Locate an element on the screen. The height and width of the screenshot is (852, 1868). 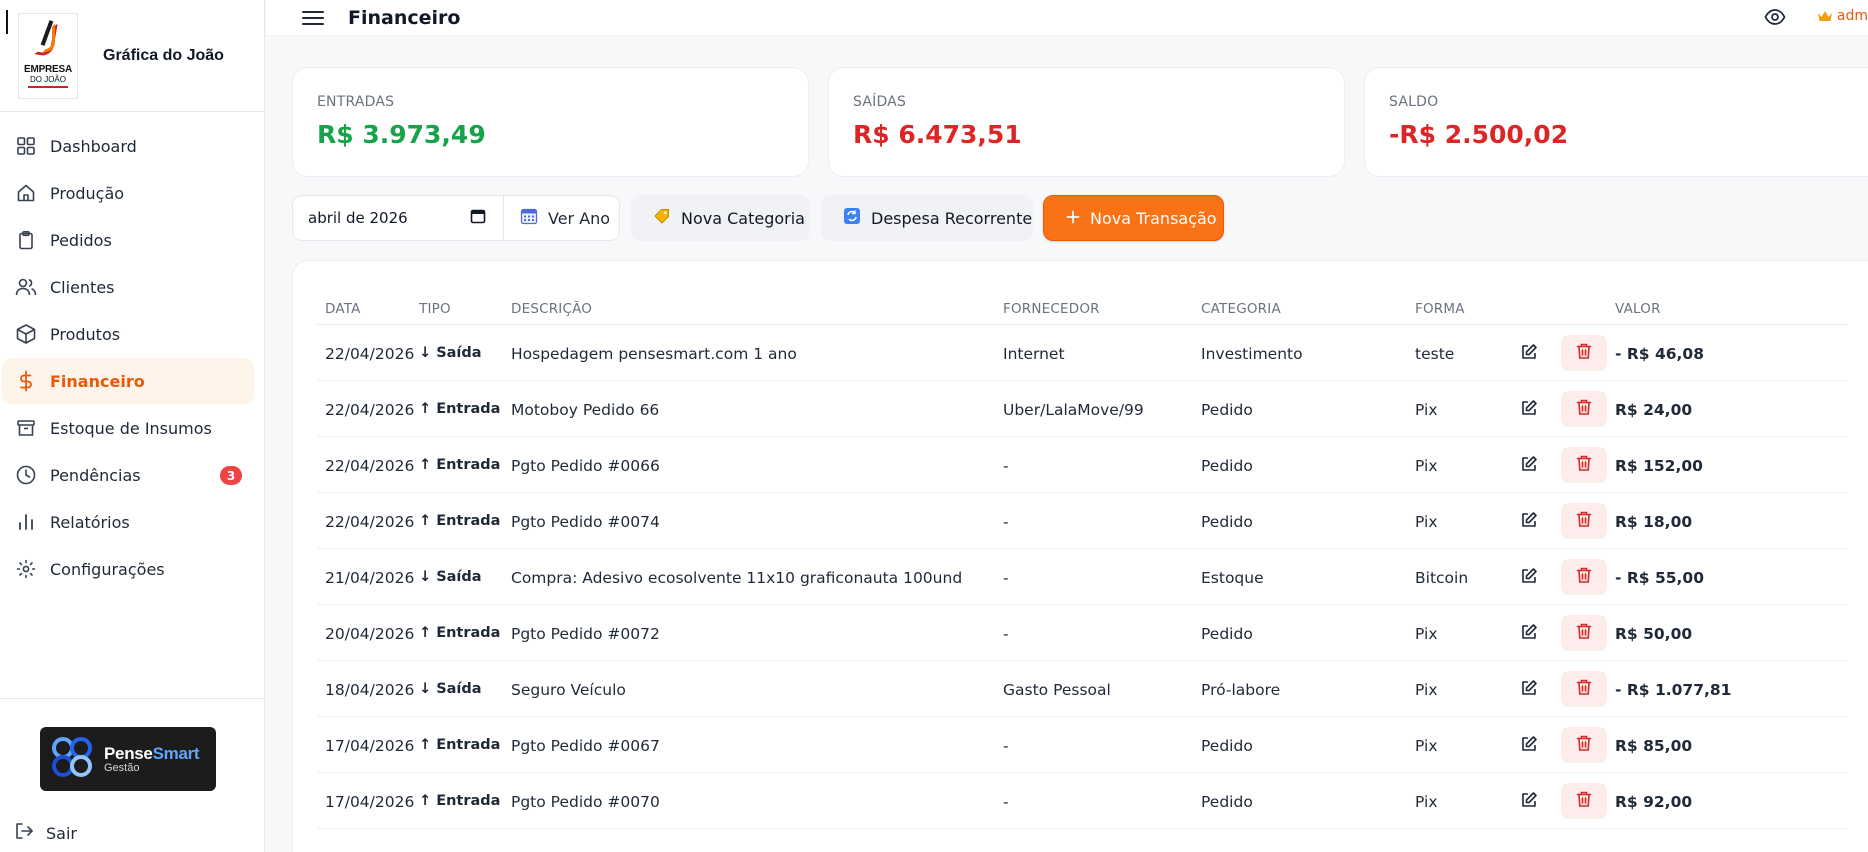
sidebar-item-label: Produtos is located at coordinates (85, 334).